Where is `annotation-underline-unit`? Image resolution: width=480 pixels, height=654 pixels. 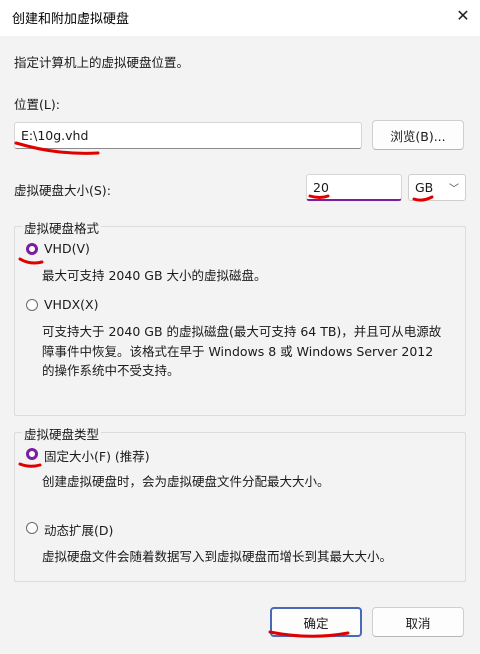 annotation-underline-unit is located at coordinates (423, 198).